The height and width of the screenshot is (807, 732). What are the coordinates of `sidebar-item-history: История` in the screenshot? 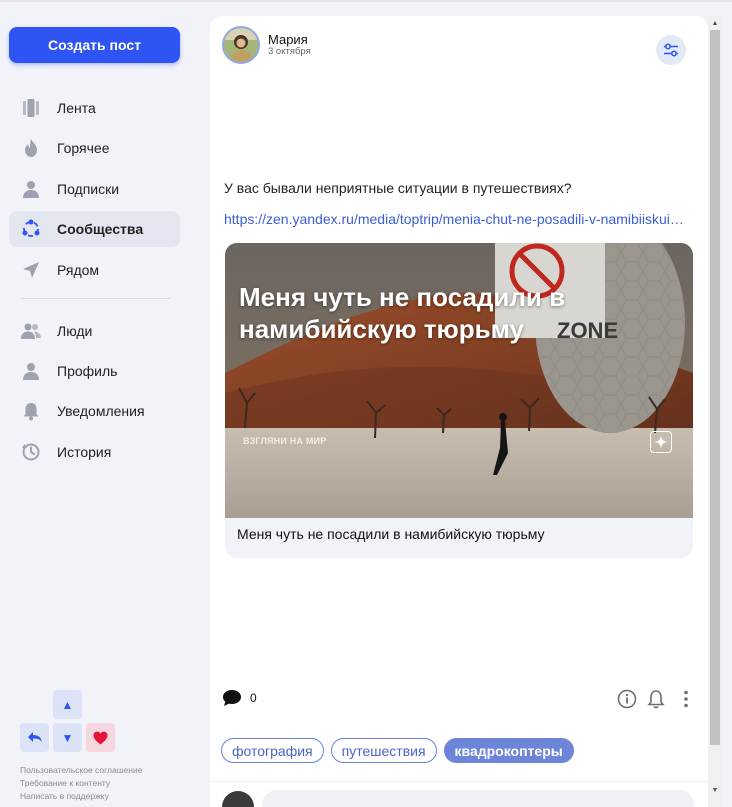 It's located at (94, 452).